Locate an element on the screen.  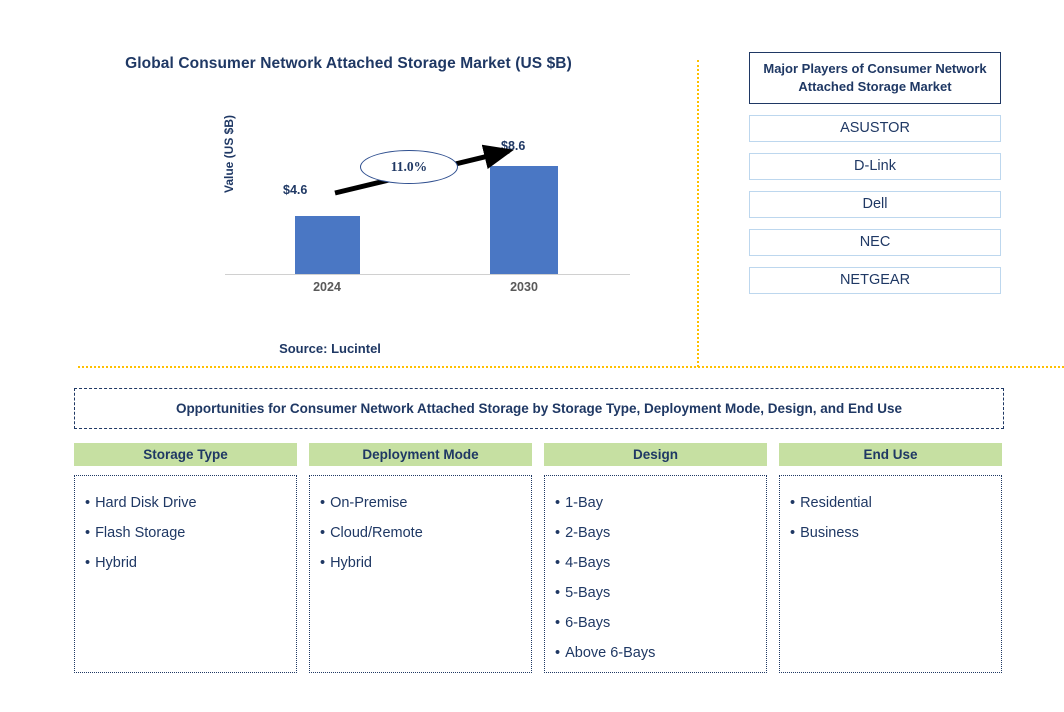
player-row-dlink: D-Link is located at coordinates (875, 167).